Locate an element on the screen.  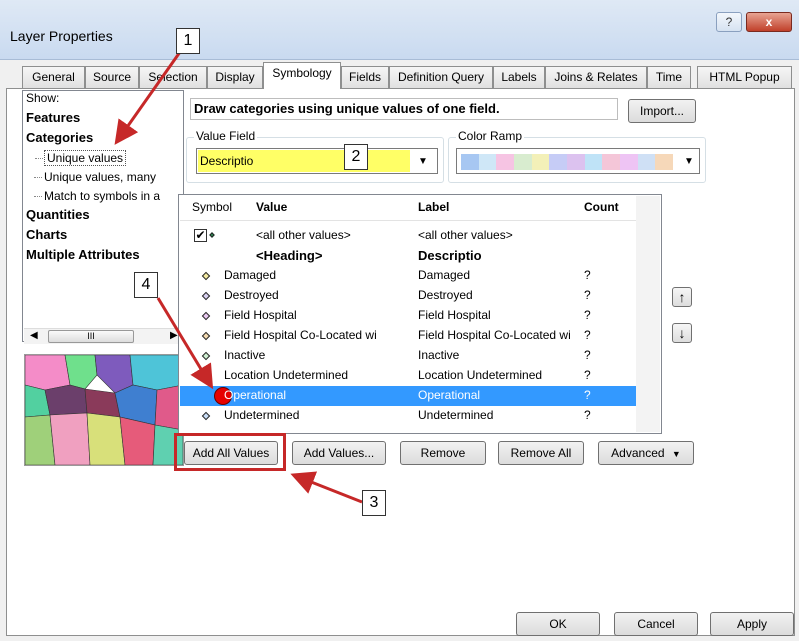
tab-definition-query: Definition Query is located at coordinates (441, 77).